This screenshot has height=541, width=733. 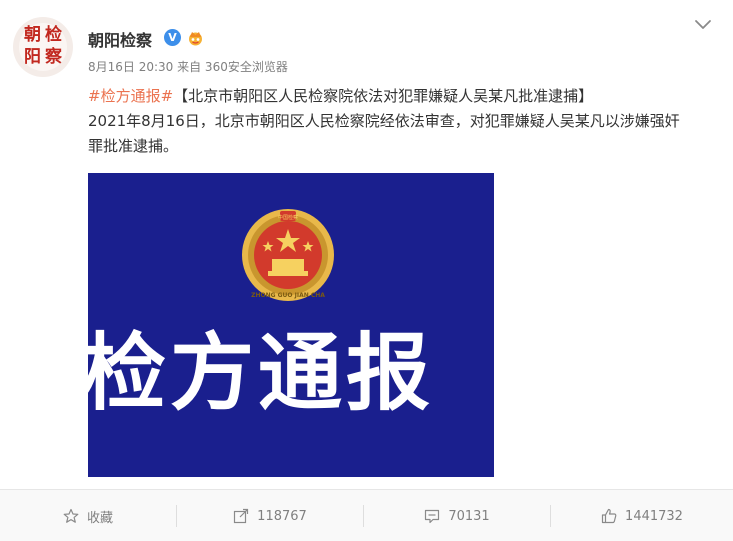 What do you see at coordinates (188, 67) in the screenshot?
I see `post-meta: 8月16日 20:30 来自 360安全浏览器` at bounding box center [188, 67].